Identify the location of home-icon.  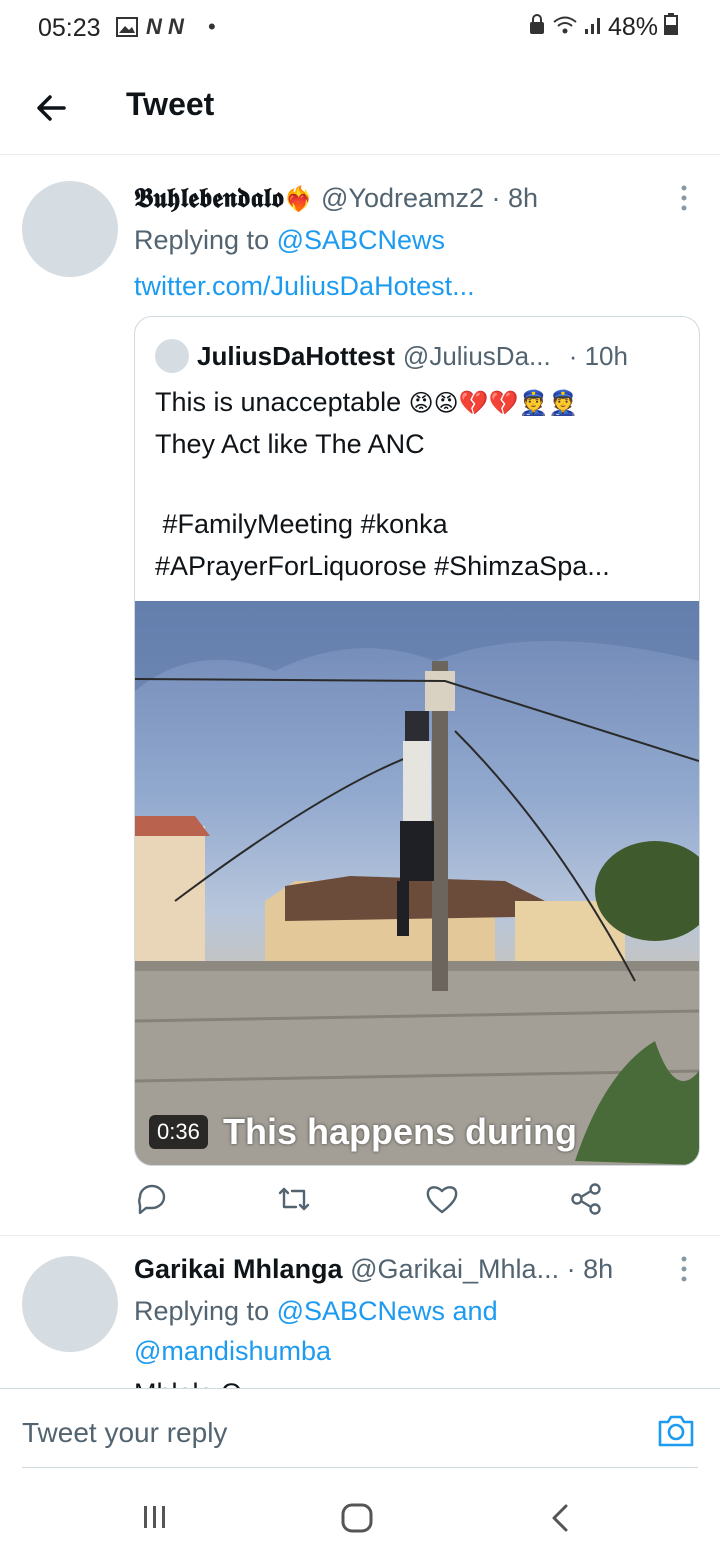
(357, 1520).